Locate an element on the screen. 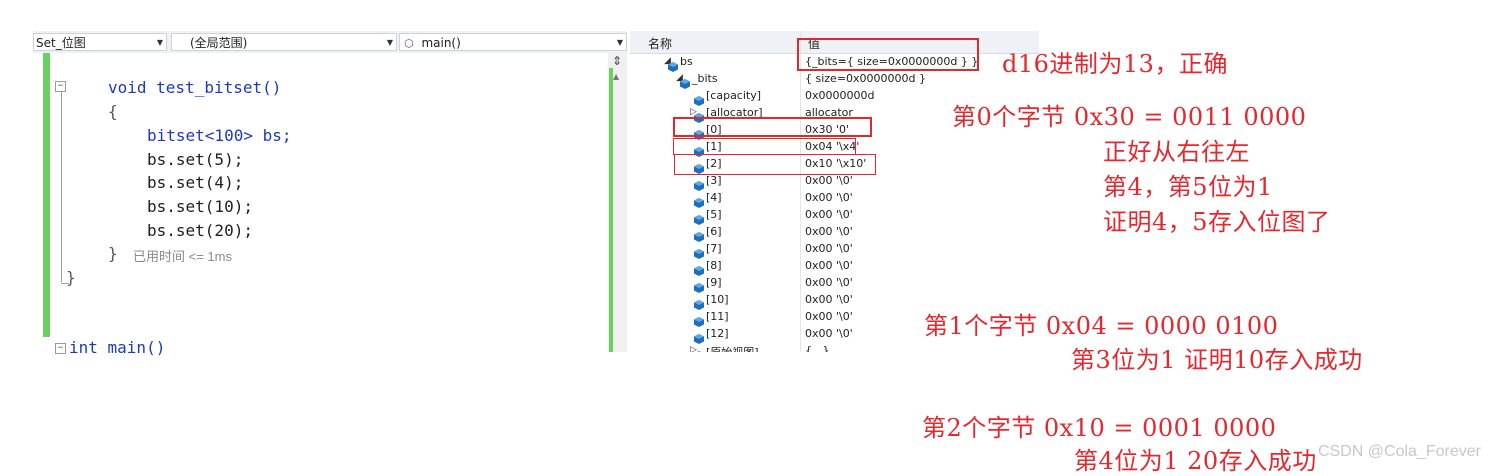  watch-row-name: [7] is located at coordinates (714, 248).